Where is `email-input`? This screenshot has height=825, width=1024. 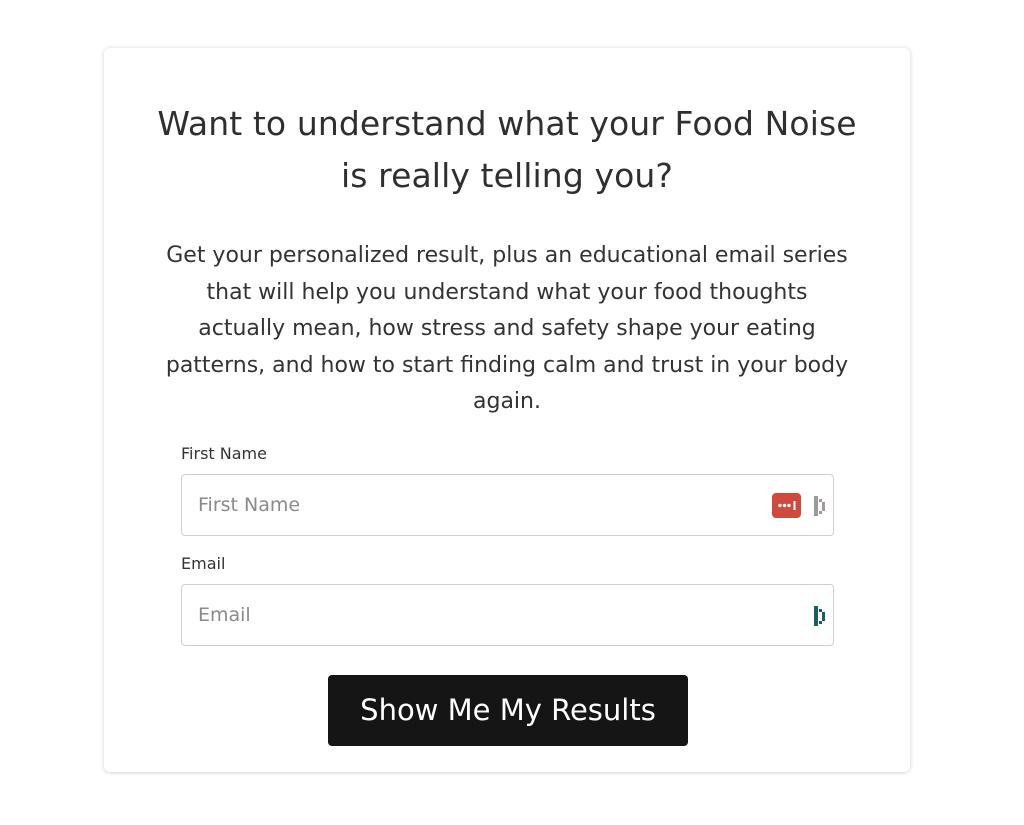 email-input is located at coordinates (507, 615).